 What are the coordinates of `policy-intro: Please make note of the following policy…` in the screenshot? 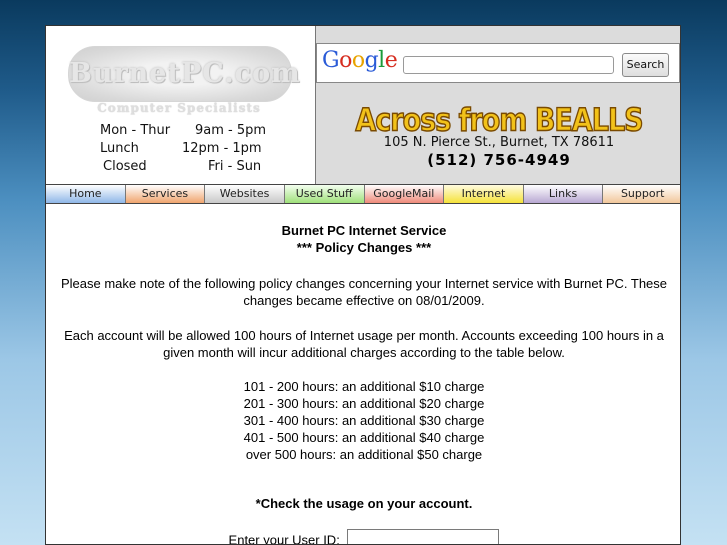 It's located at (364, 292).